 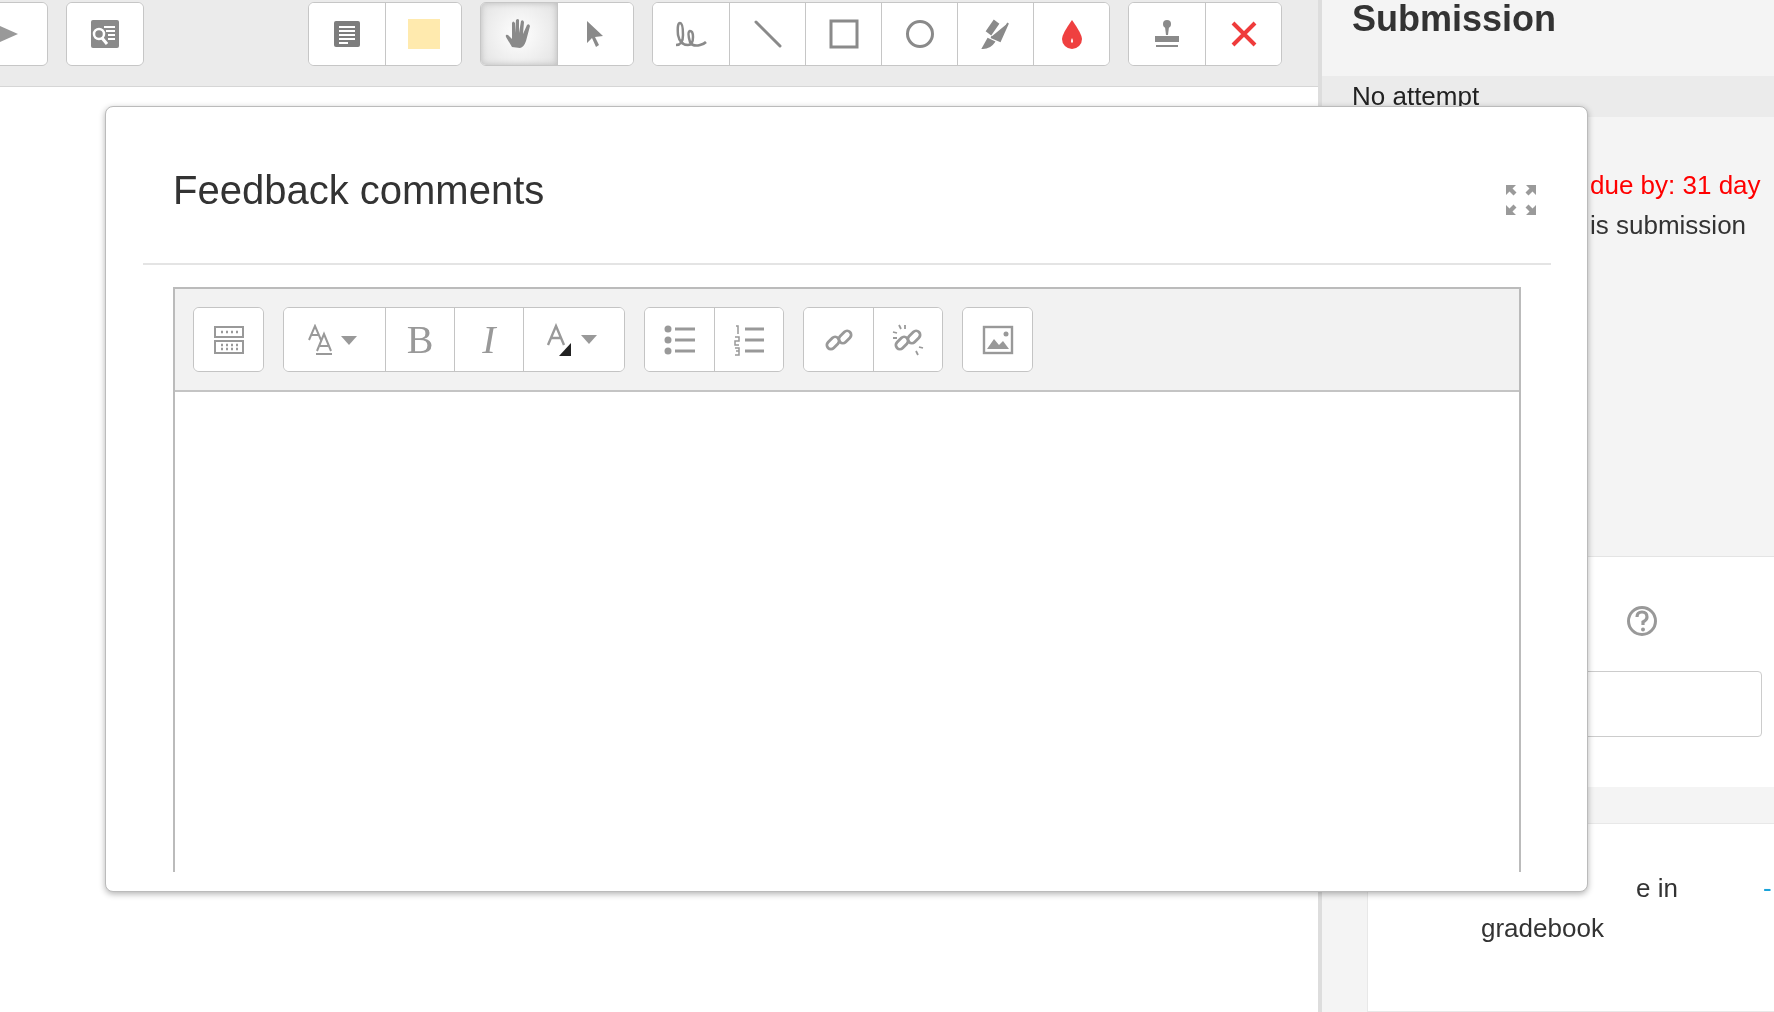 What do you see at coordinates (919, 34) in the screenshot?
I see `circle-icon` at bounding box center [919, 34].